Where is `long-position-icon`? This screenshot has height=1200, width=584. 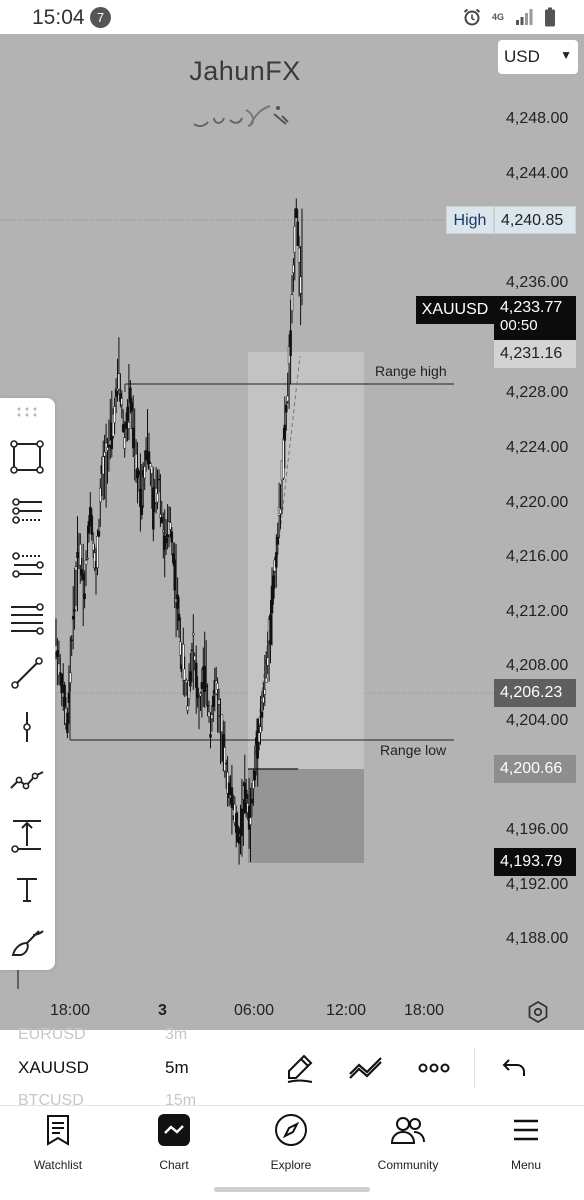 long-position-icon is located at coordinates (27, 511).